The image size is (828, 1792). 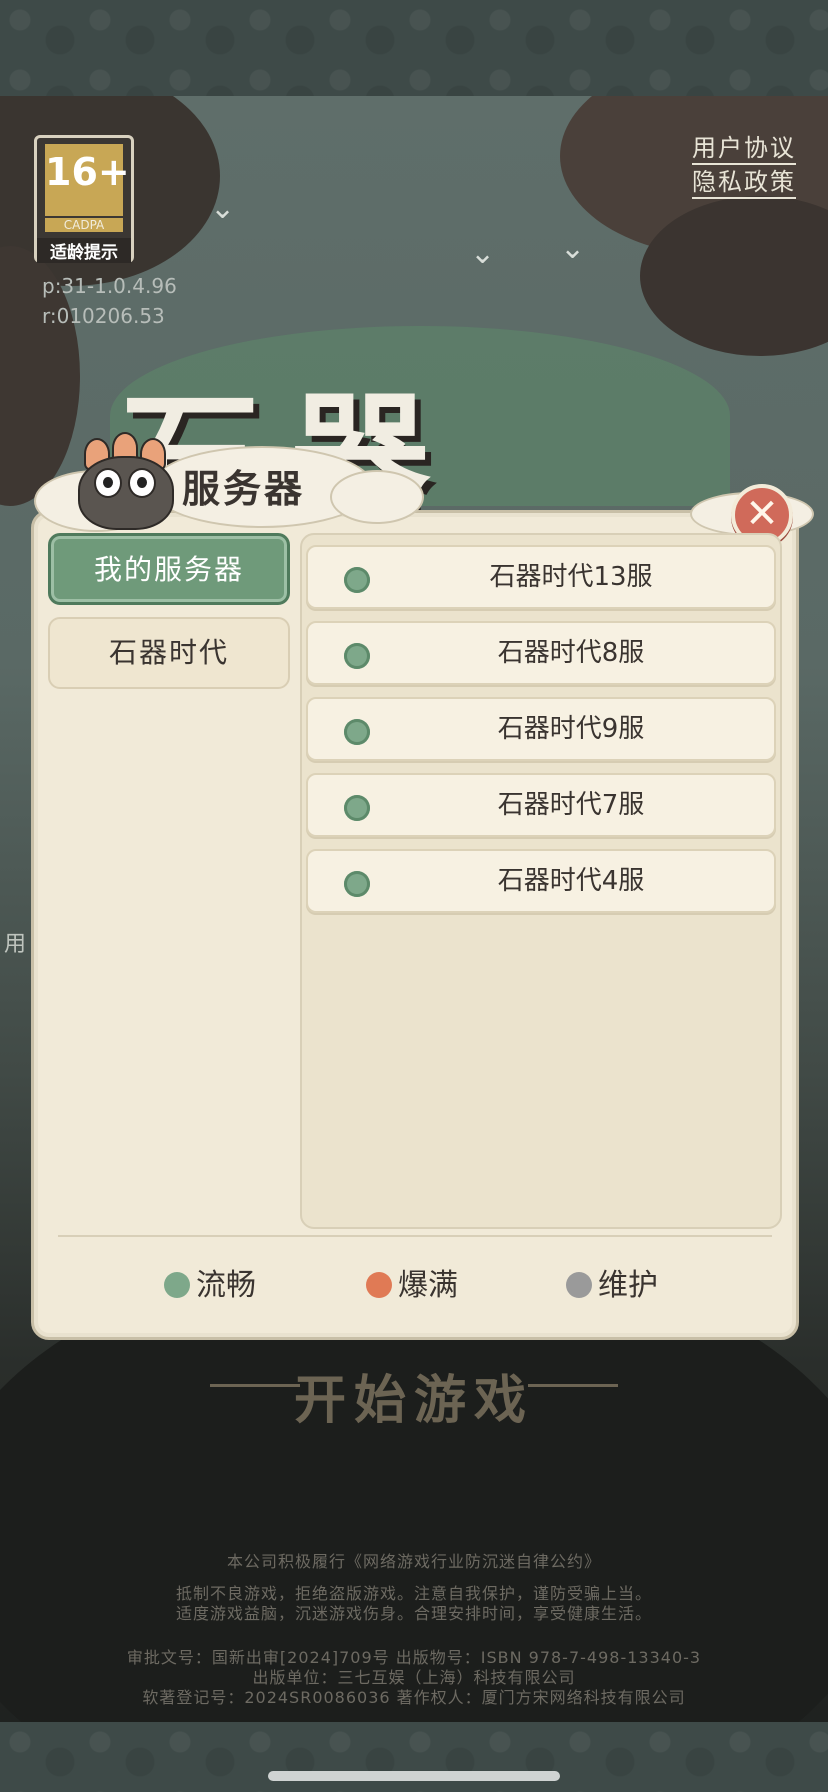 I want to click on age-rating-badge: 16+ CADPA 适龄提示, so click(x=84, y=199).